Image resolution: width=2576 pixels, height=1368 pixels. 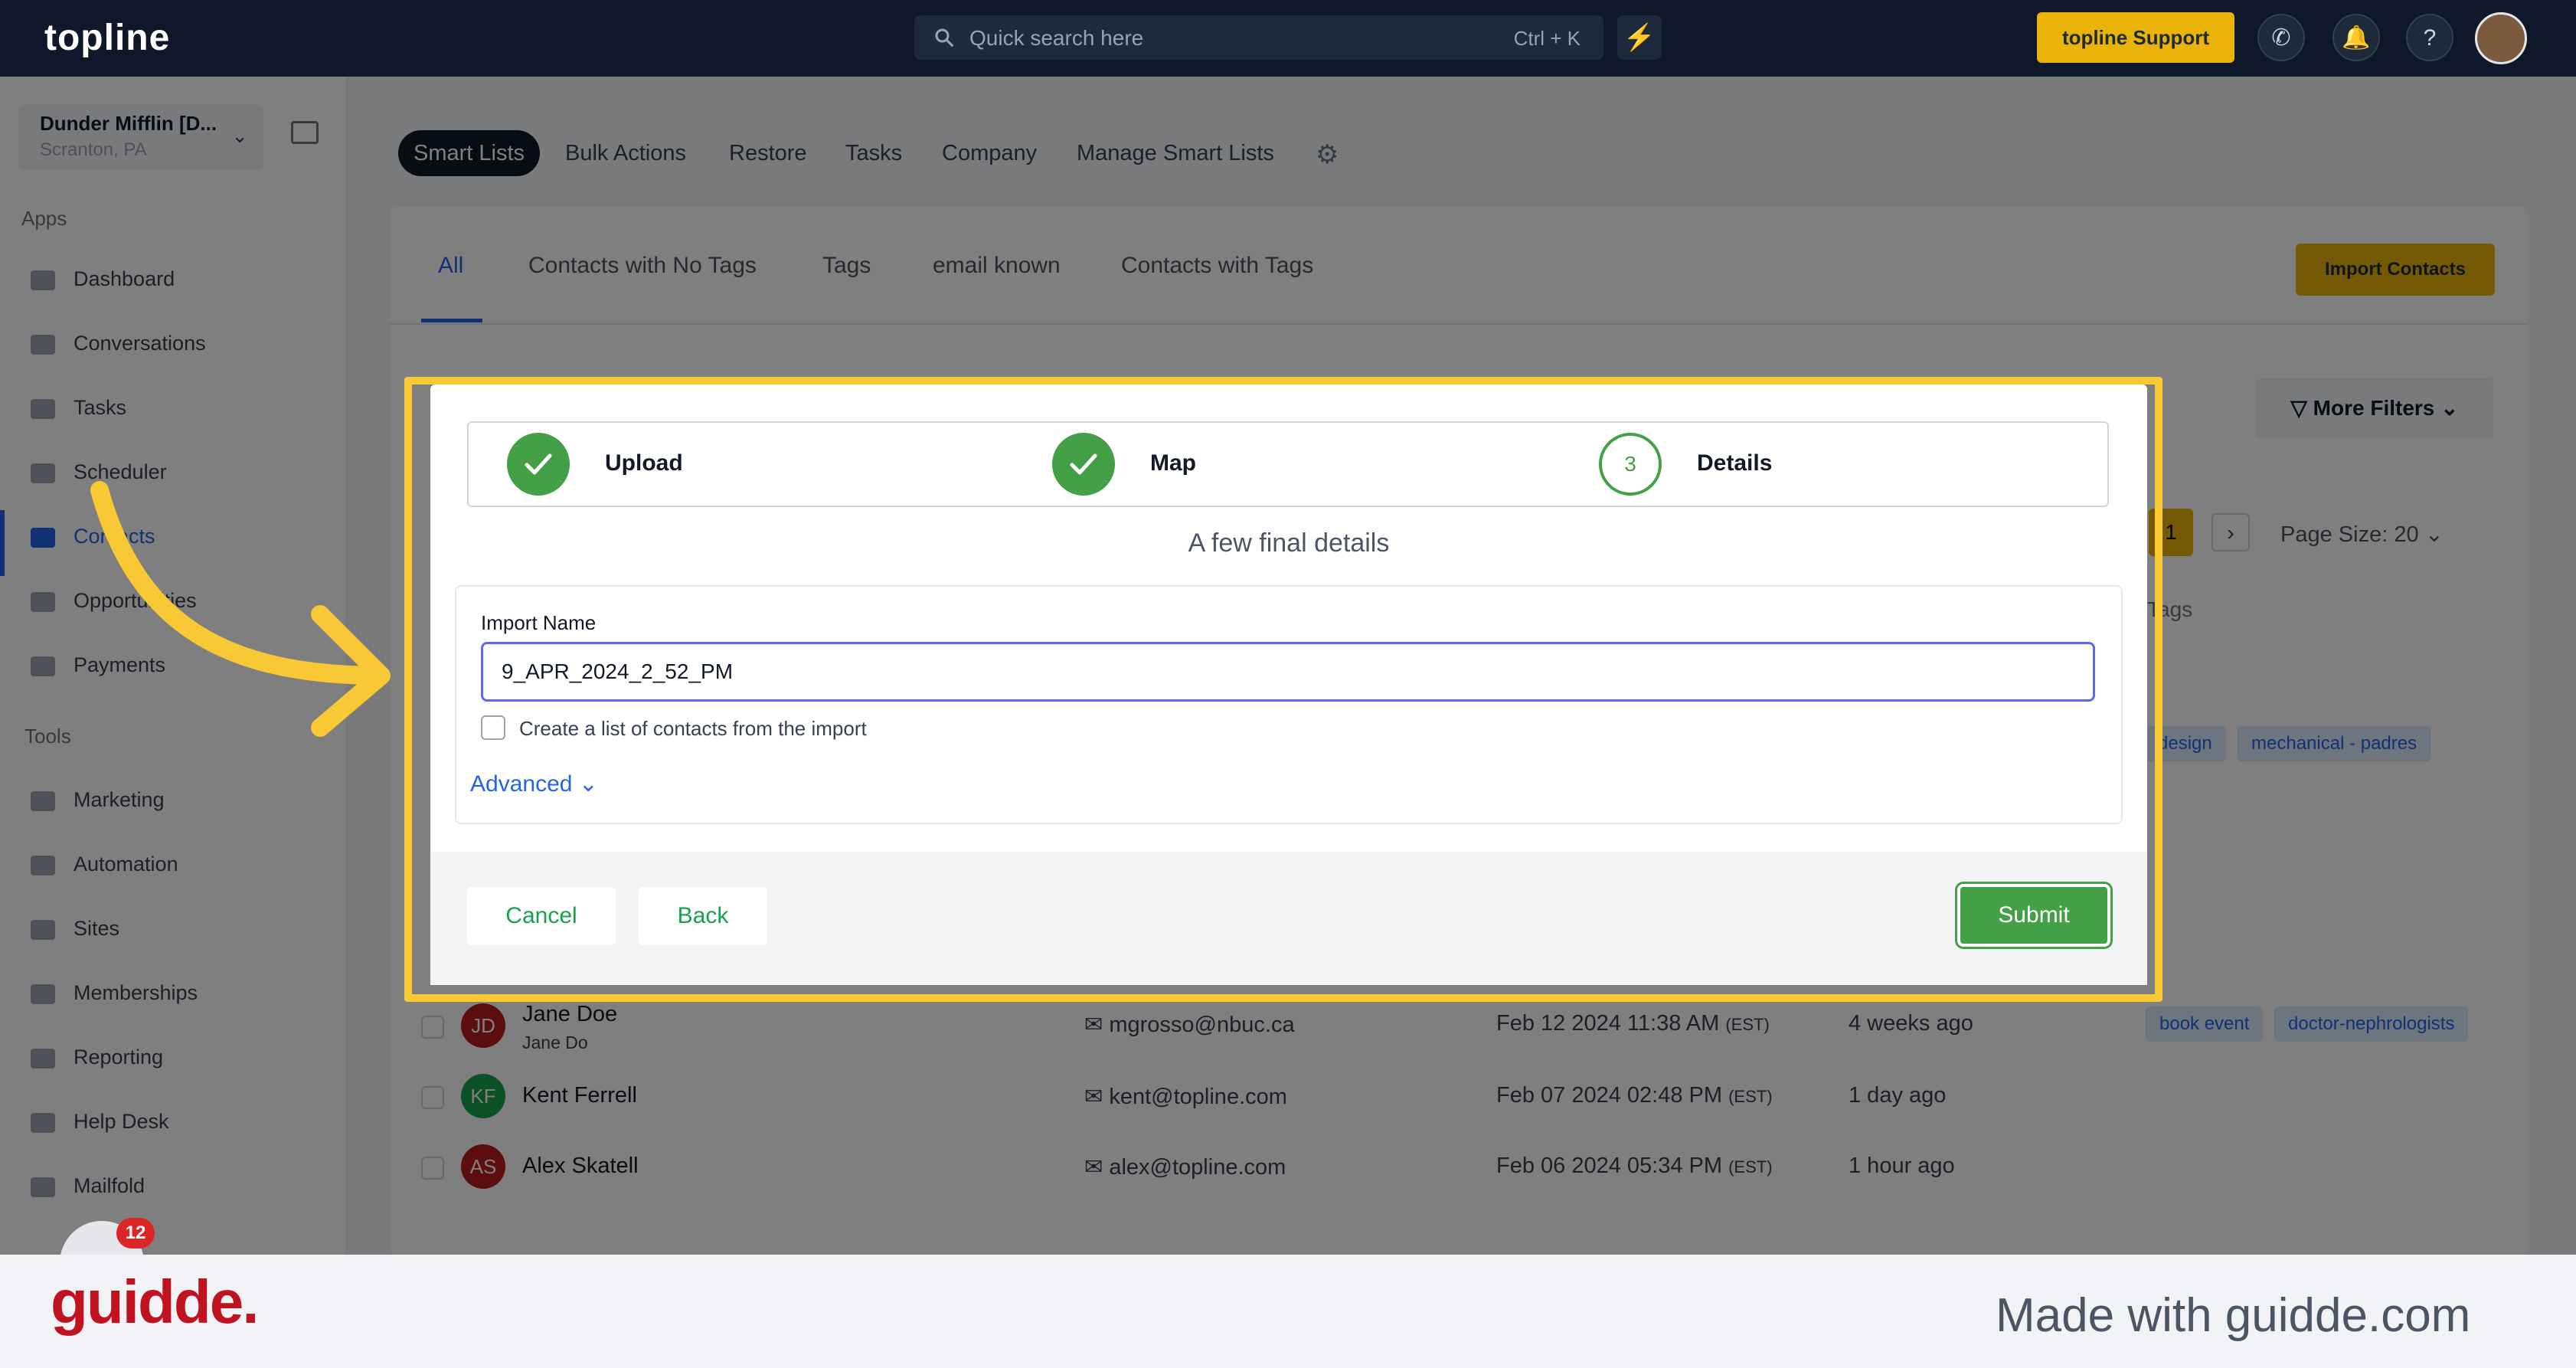 What do you see at coordinates (135, 1233) in the screenshot?
I see `notification-badge: 12` at bounding box center [135, 1233].